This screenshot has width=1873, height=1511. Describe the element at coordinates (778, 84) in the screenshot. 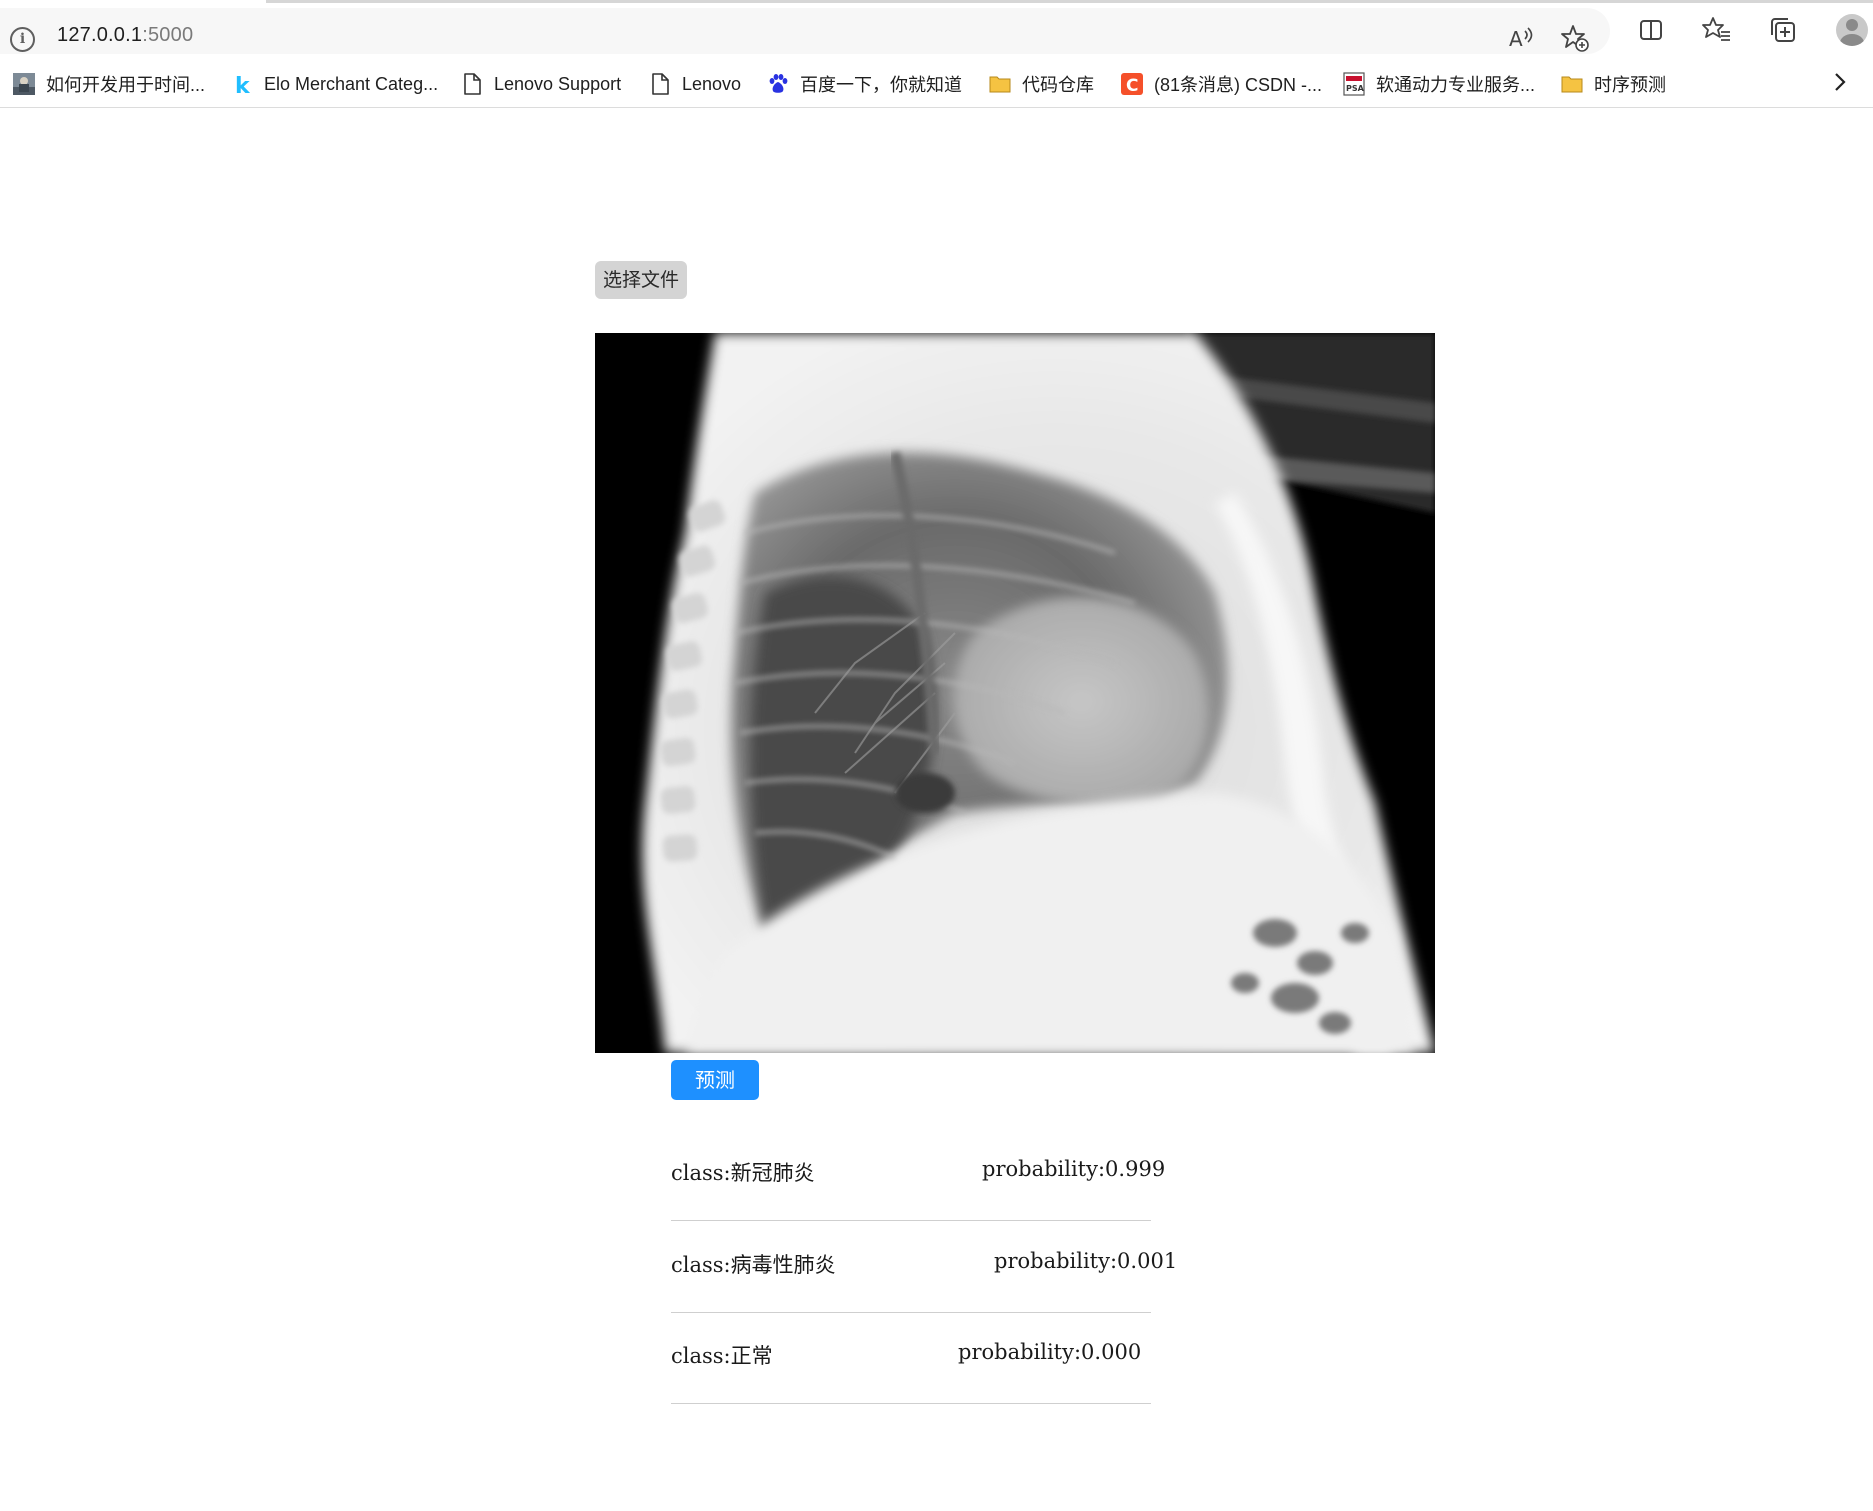

I see `baidu-paw-icon` at that location.